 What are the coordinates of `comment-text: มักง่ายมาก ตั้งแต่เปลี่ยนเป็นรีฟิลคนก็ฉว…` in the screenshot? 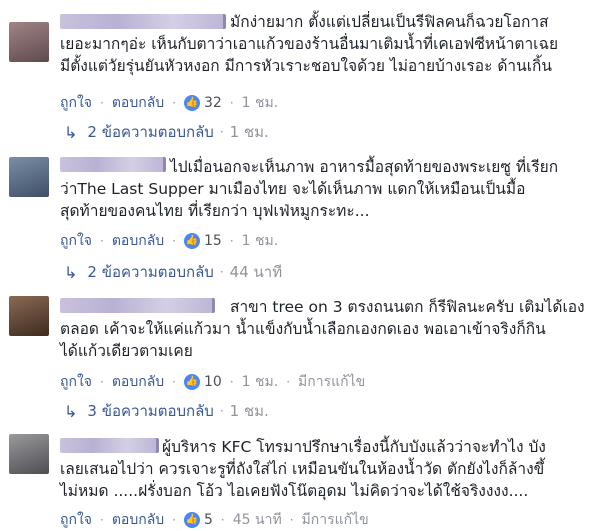 It's located at (309, 44).